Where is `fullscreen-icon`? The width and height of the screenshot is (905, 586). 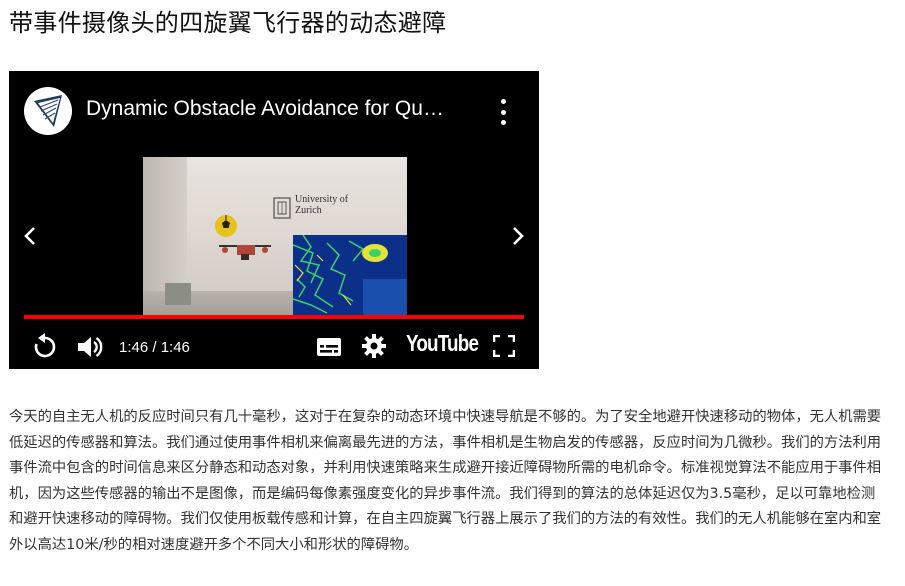 fullscreen-icon is located at coordinates (504, 346).